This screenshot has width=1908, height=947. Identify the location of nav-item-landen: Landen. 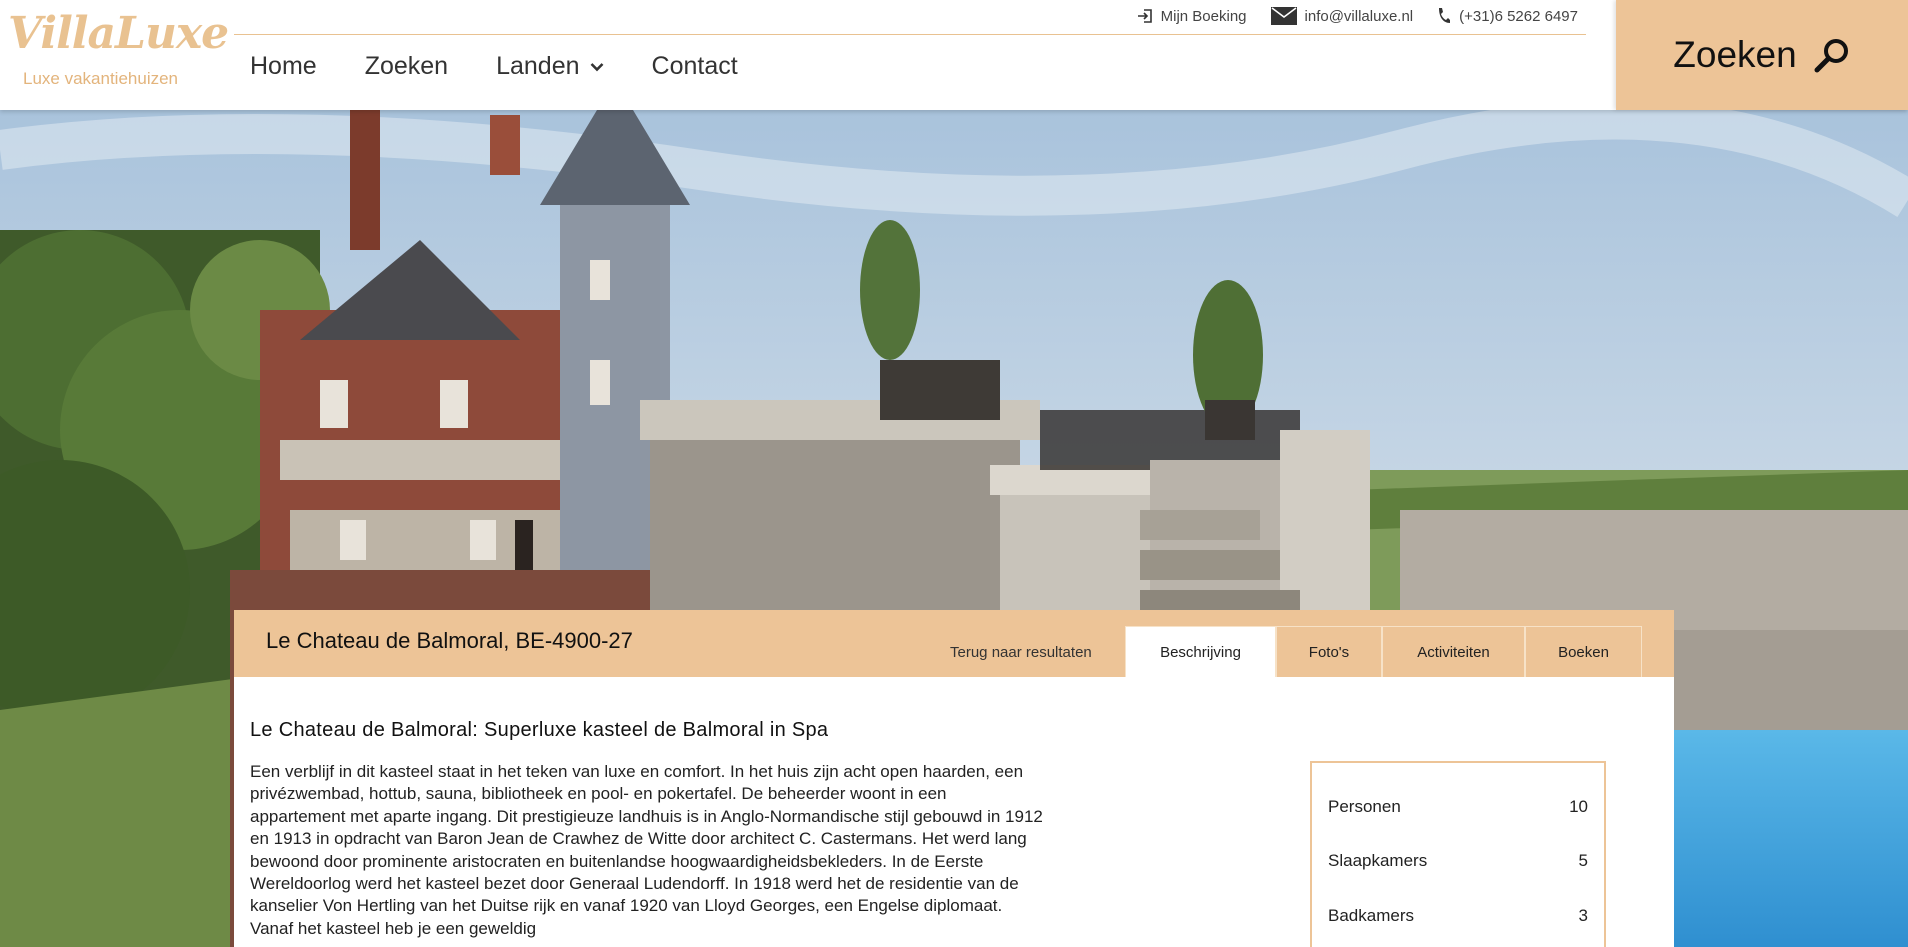
(549, 66).